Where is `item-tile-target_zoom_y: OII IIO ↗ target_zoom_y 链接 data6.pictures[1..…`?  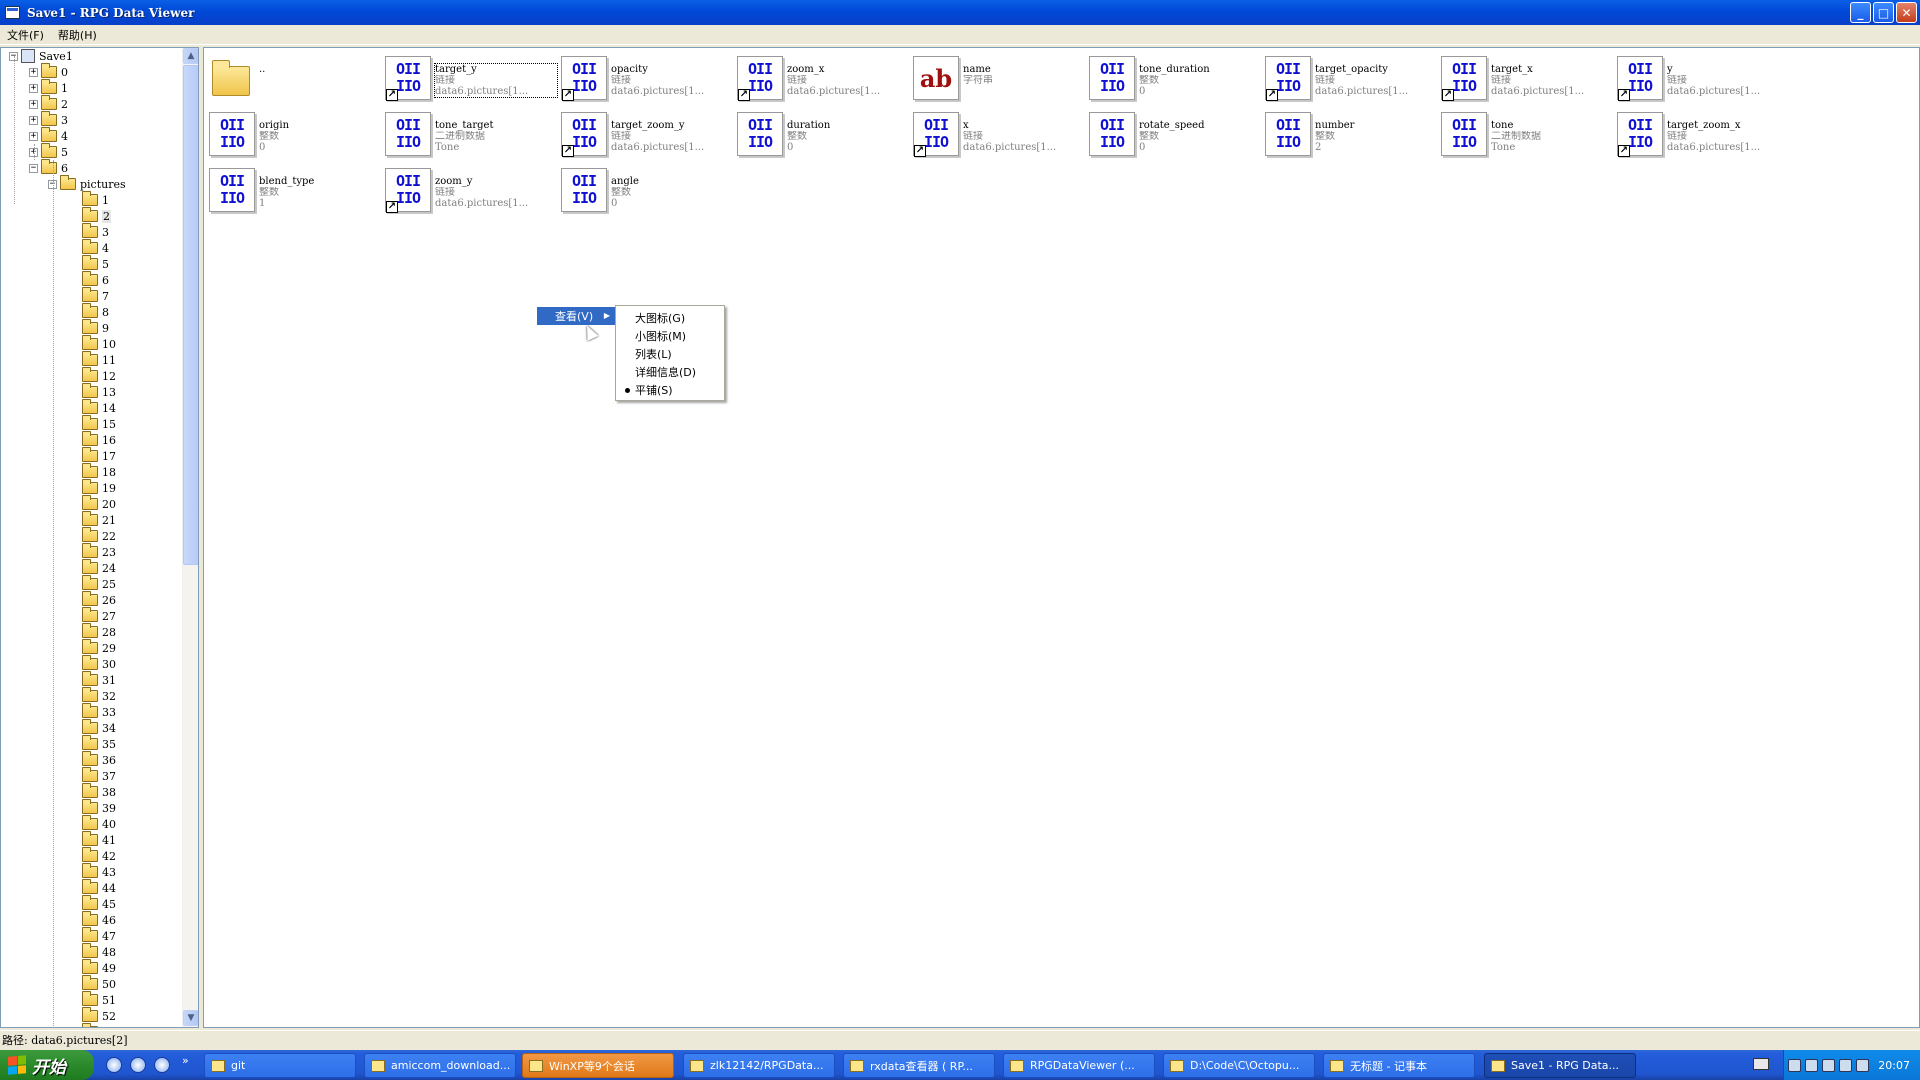 item-tile-target_zoom_y: OII IIO ↗ target_zoom_y 链接 data6.pictures[1..… is located at coordinates (649, 135).